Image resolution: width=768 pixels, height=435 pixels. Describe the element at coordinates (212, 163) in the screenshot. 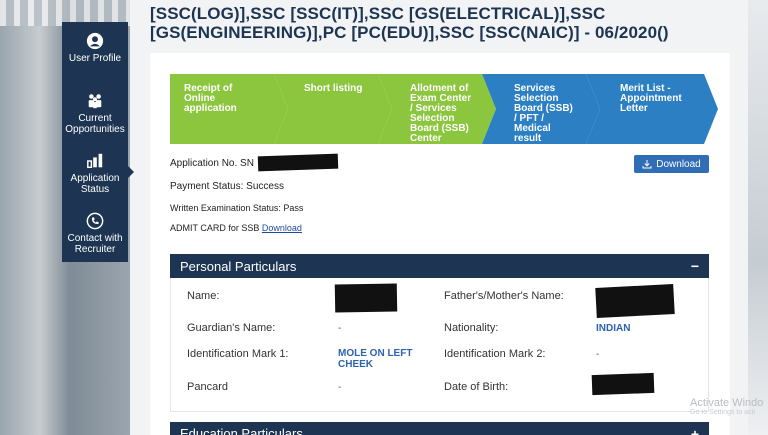

I see `application-number: Application No. SN` at that location.